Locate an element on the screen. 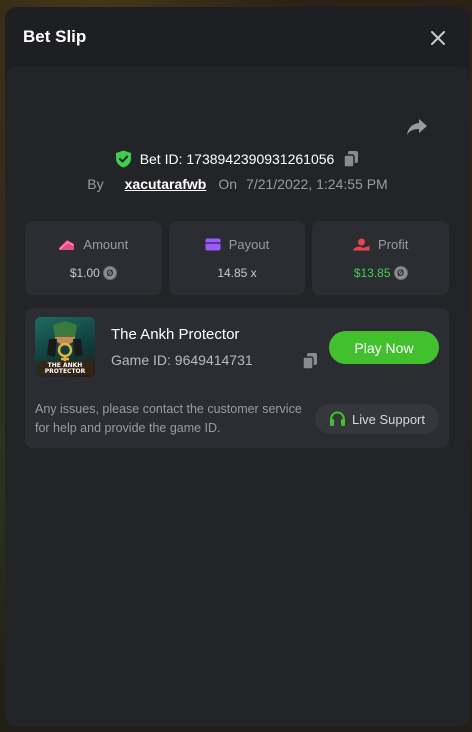 The image size is (472, 732). game-art-image: THE ANKH PROTECTOR is located at coordinates (65, 348).